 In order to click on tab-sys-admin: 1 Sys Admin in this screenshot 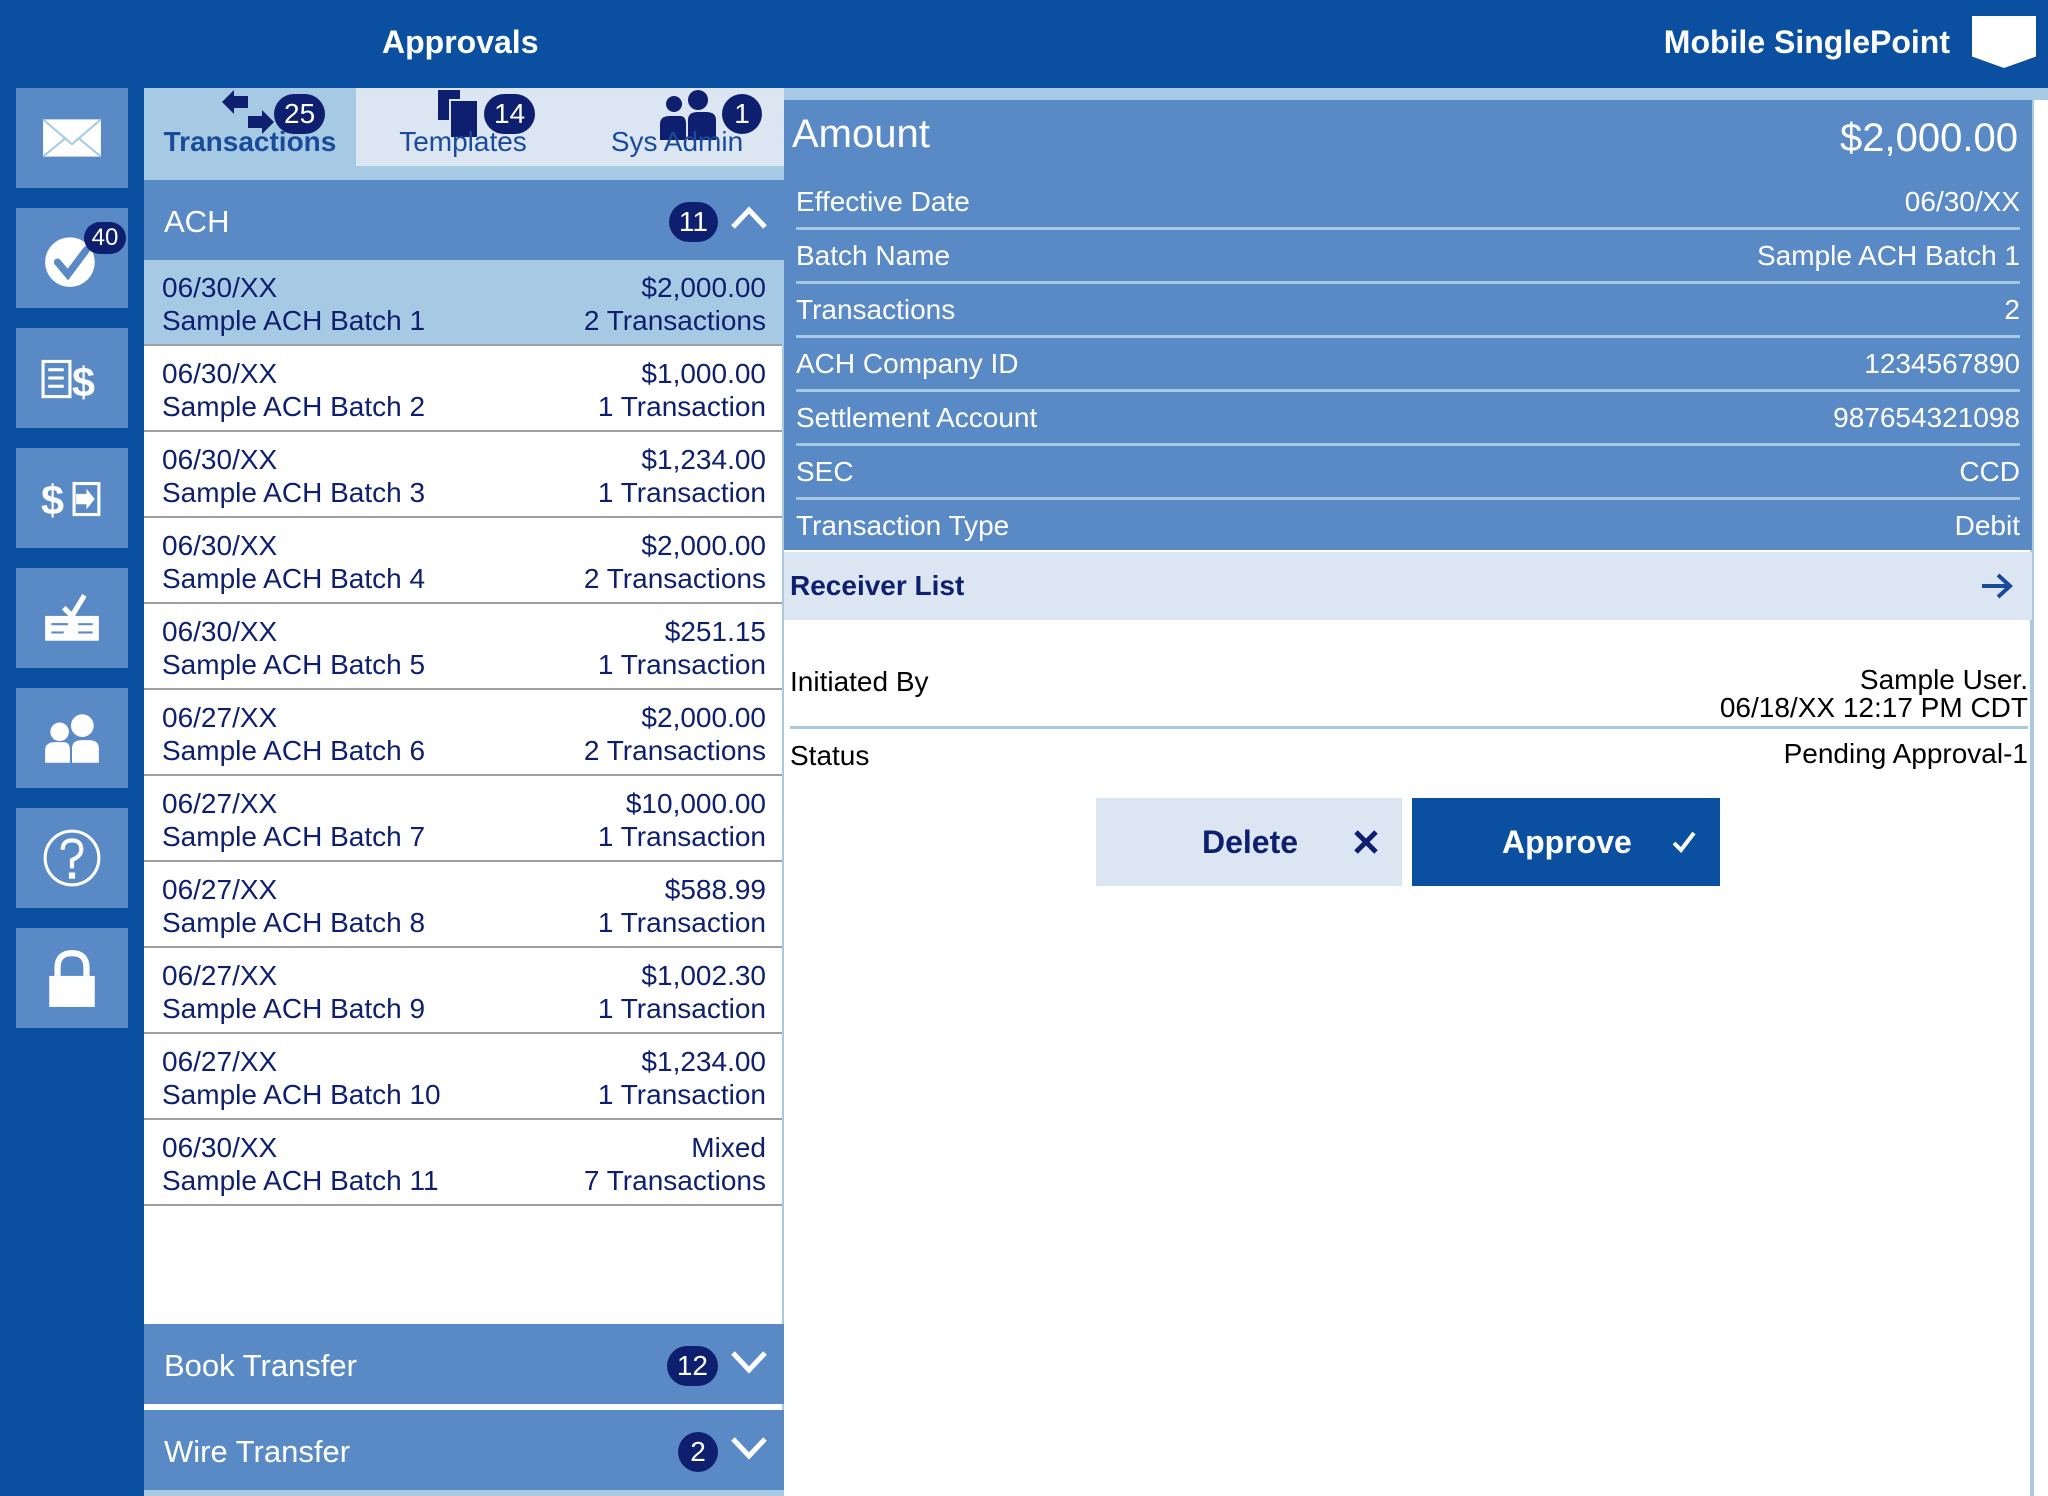, I will do `click(677, 127)`.